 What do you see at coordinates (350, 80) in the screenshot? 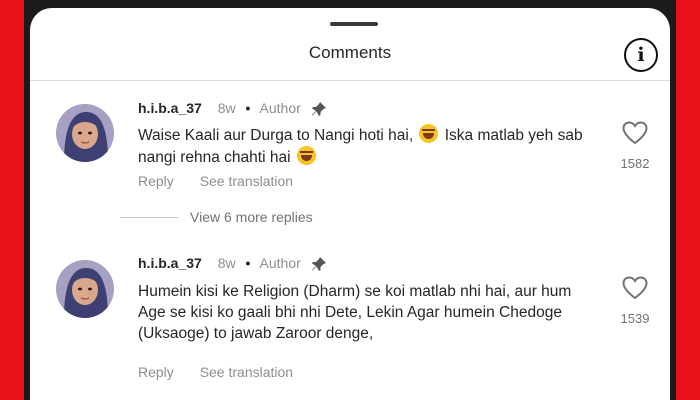
I see `header-divider` at bounding box center [350, 80].